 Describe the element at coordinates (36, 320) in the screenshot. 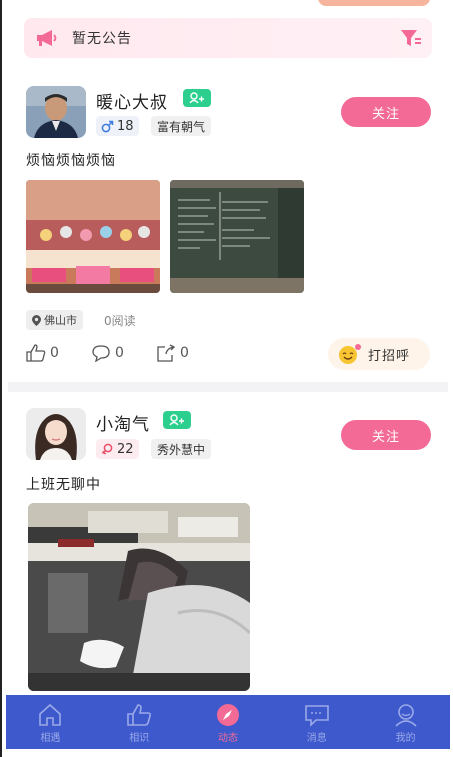

I see `location-pin-icon` at that location.